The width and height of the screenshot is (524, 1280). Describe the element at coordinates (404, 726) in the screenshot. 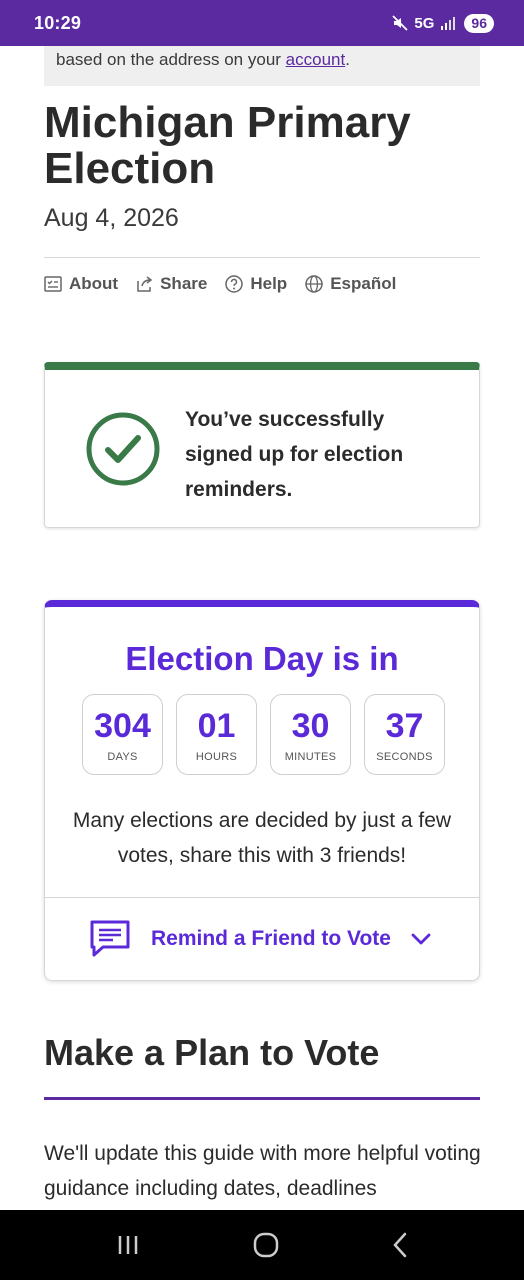

I see `timer-value: 37` at that location.